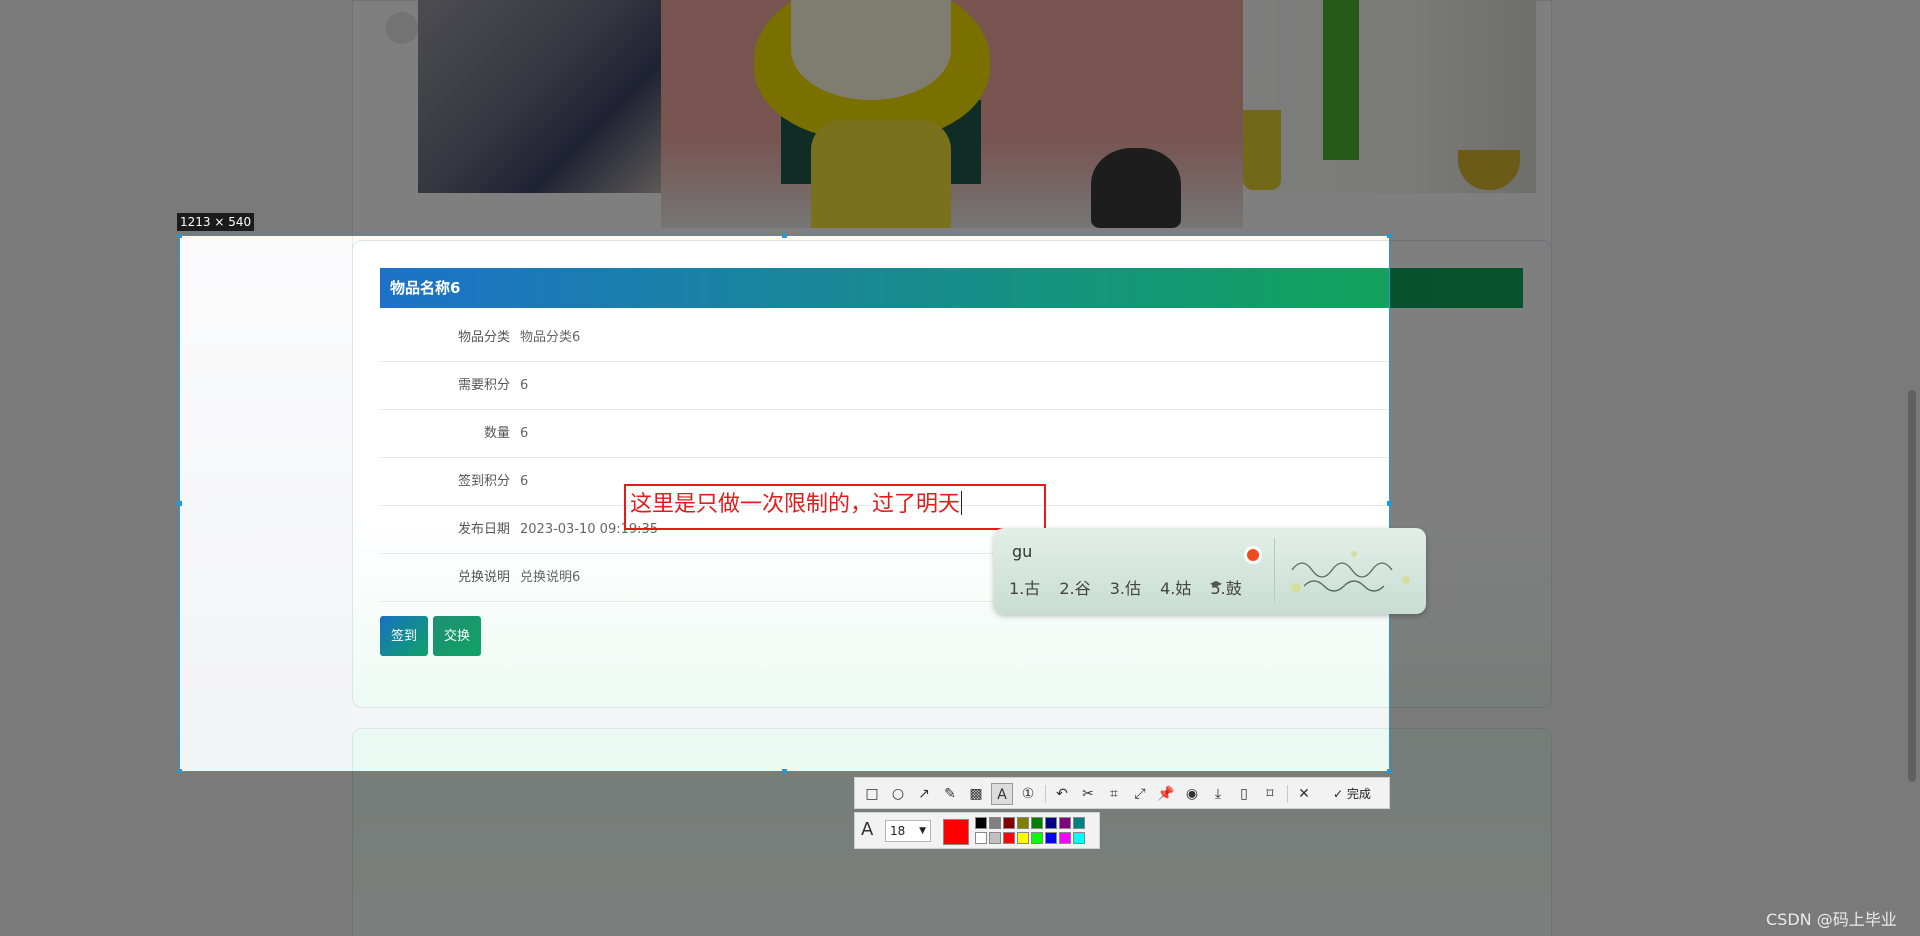  What do you see at coordinates (483, 481) in the screenshot?
I see `row-label: 签到积分` at bounding box center [483, 481].